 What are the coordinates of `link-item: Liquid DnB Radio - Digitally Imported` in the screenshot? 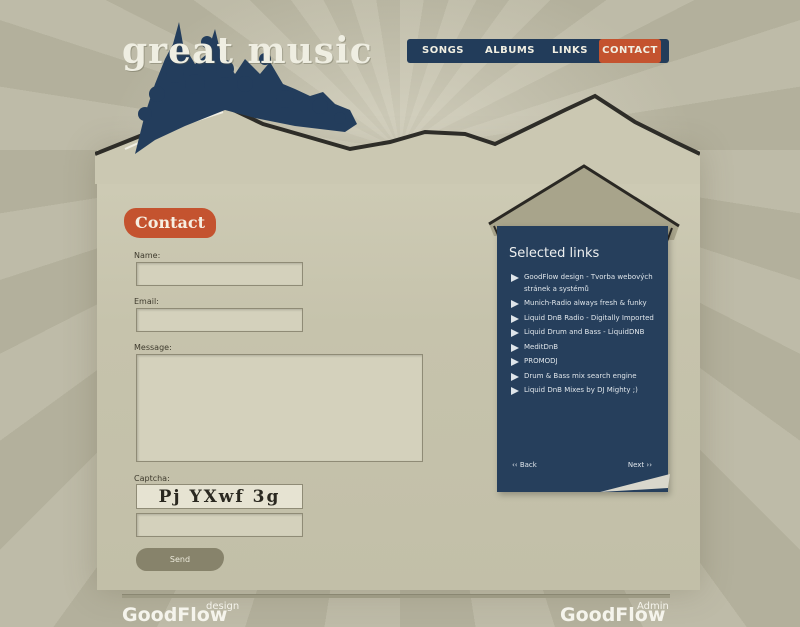 It's located at (586, 319).